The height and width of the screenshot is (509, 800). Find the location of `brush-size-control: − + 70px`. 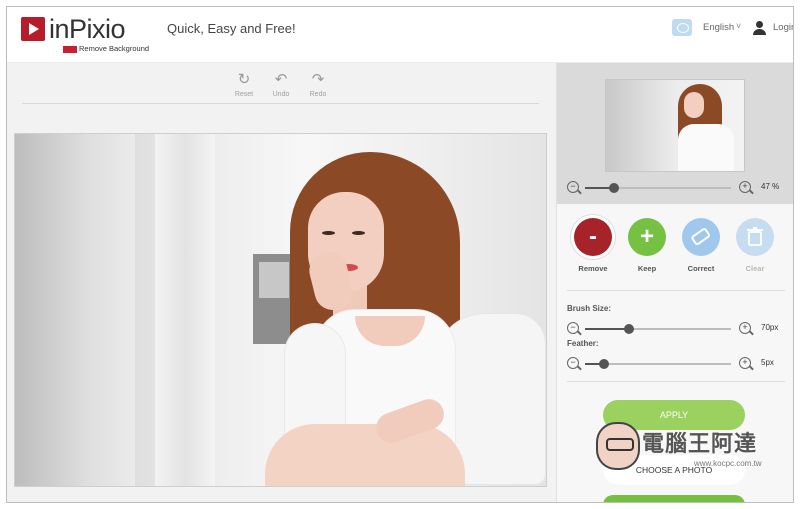

brush-size-control: − + 70px is located at coordinates (677, 330).